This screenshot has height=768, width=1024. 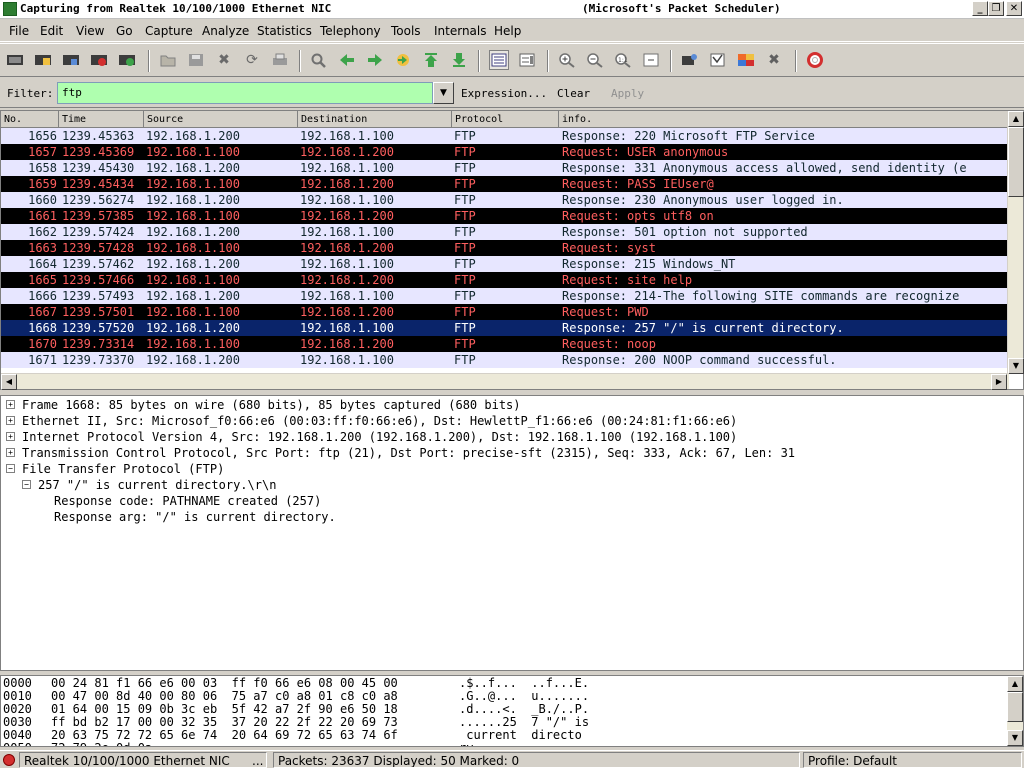 What do you see at coordinates (815, 60) in the screenshot?
I see `help-icon` at bounding box center [815, 60].